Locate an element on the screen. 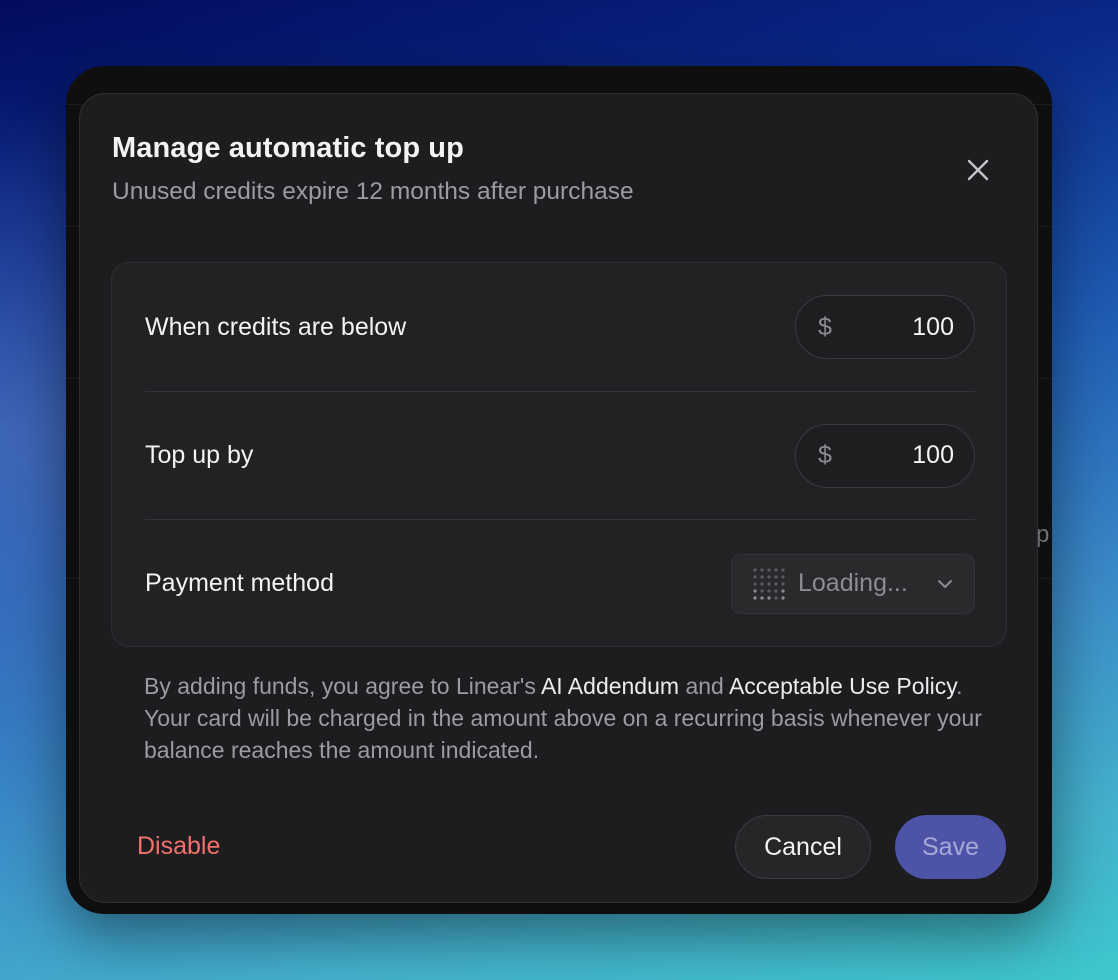 This screenshot has width=1118, height=980. close-button is located at coordinates (978, 170).